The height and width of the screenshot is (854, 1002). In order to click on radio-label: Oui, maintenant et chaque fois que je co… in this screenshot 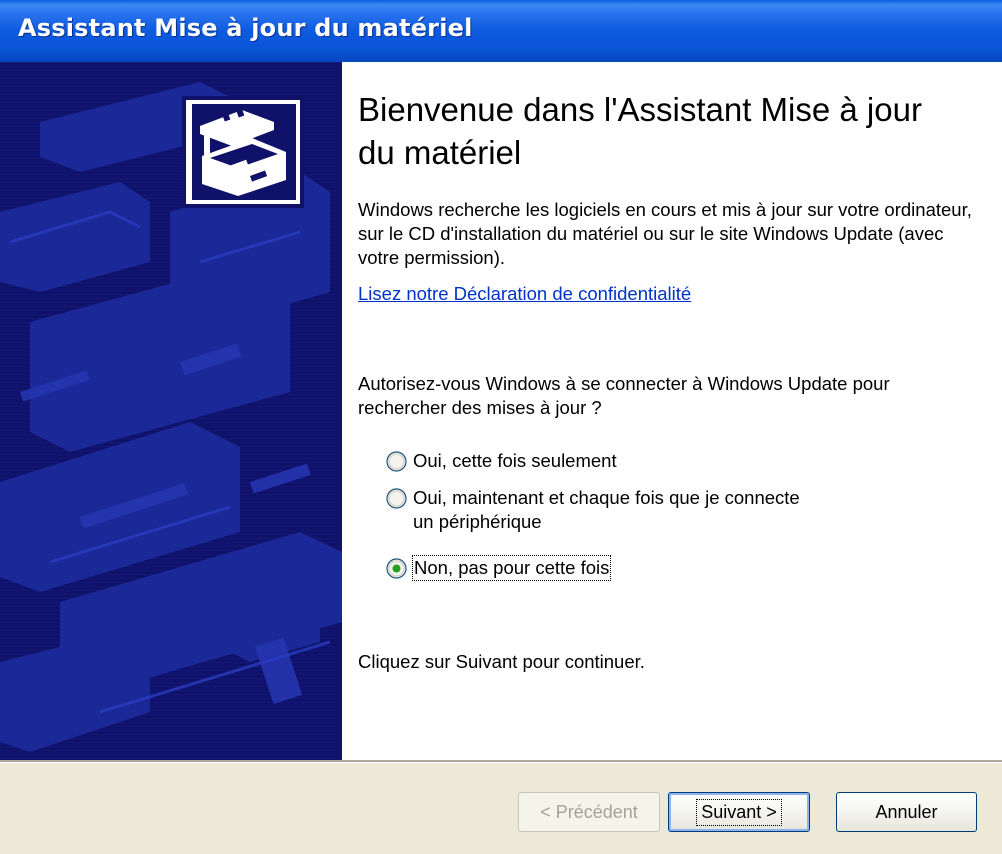, I will do `click(606, 509)`.